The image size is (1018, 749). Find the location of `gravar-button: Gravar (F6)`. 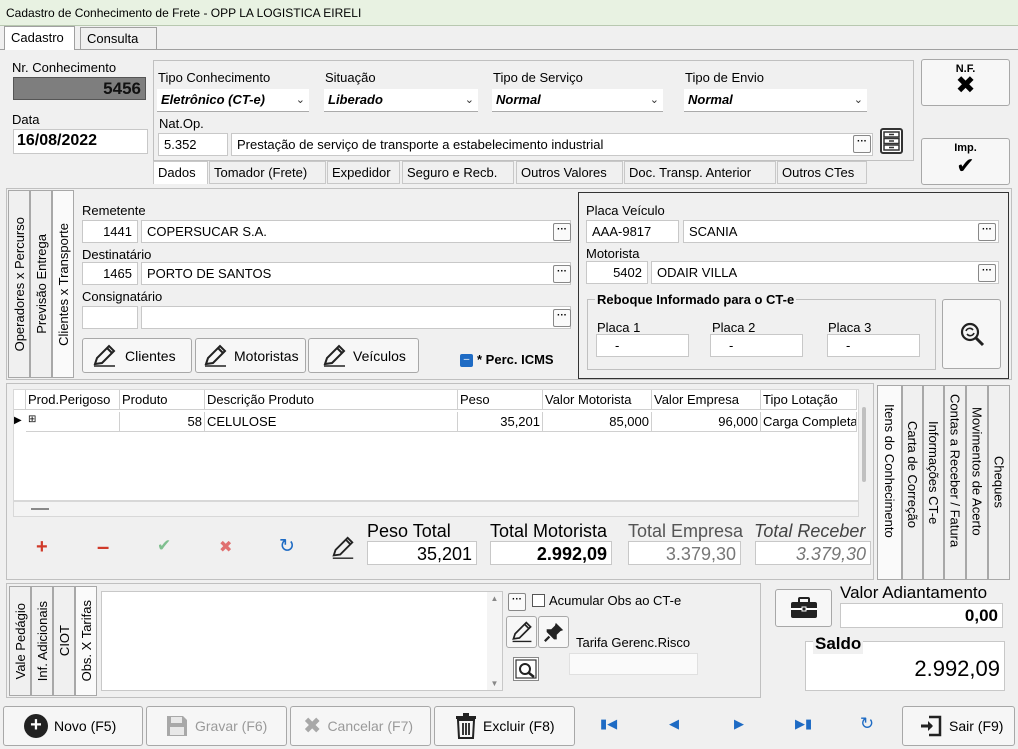

gravar-button: Gravar (F6) is located at coordinates (216, 726).